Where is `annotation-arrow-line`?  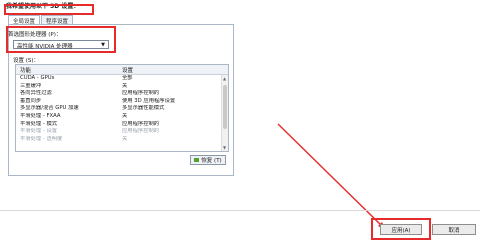
annotation-arrow-line is located at coordinates (331, 176).